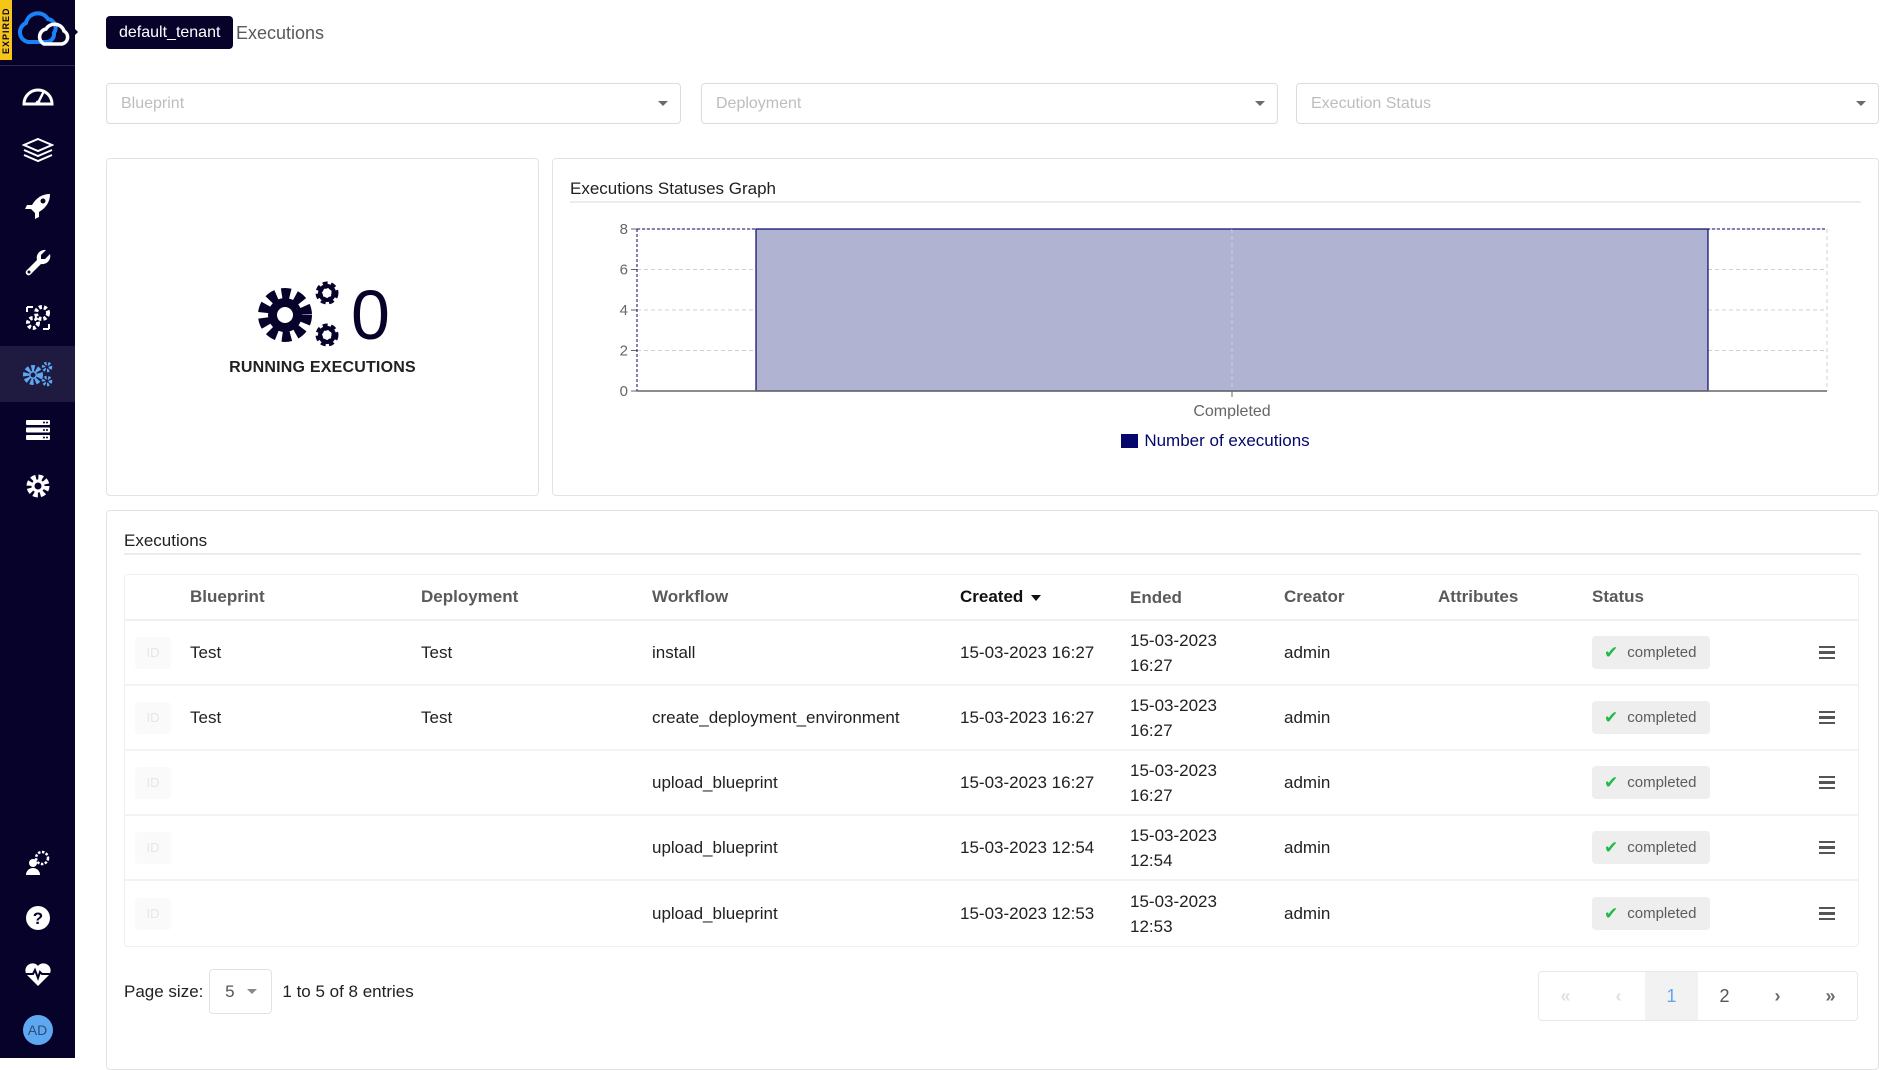 The image size is (1897, 1070). Describe the element at coordinates (153, 103) in the screenshot. I see `blueprint-filter-placeholder: Blueprint` at that location.